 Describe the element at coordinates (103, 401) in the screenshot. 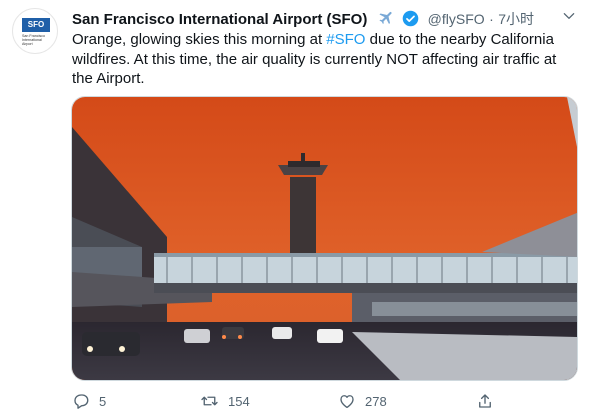

I see `reply-count: 5` at that location.